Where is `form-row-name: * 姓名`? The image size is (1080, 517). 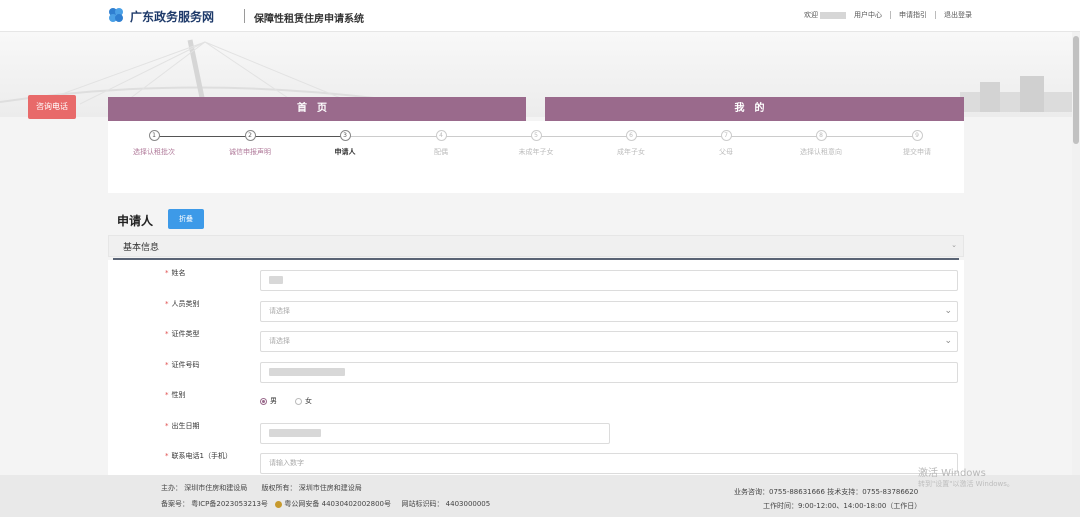 form-row-name: * 姓名 is located at coordinates (536, 275).